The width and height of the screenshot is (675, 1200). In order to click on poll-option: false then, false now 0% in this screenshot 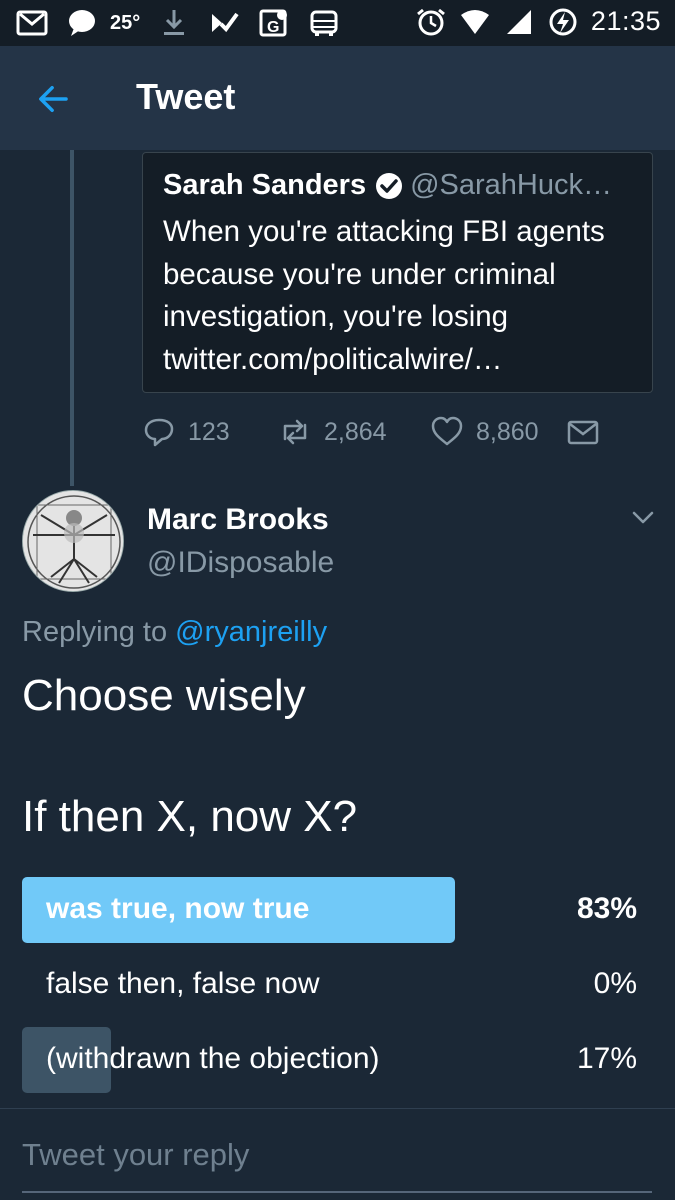, I will do `click(329, 985)`.